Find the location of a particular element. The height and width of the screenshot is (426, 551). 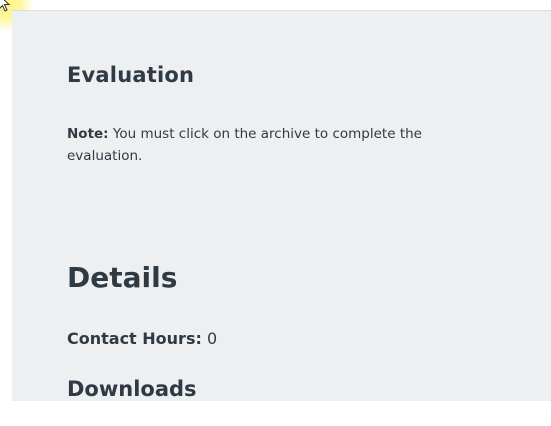

contact-hours-value: 0 is located at coordinates (212, 338).